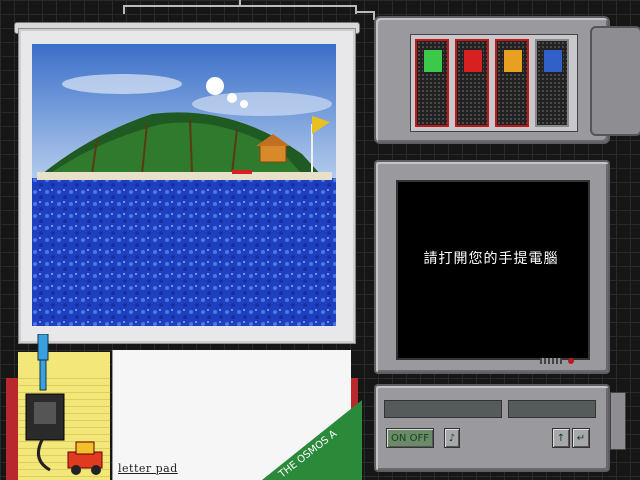  I want to click on side-switch, so click(618, 421).